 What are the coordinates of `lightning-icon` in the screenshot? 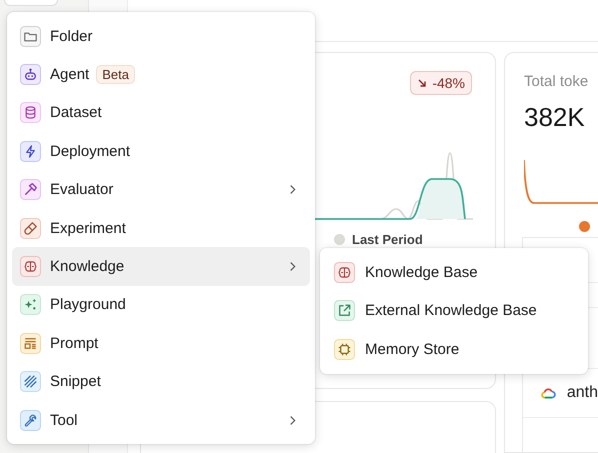 It's located at (30, 151).